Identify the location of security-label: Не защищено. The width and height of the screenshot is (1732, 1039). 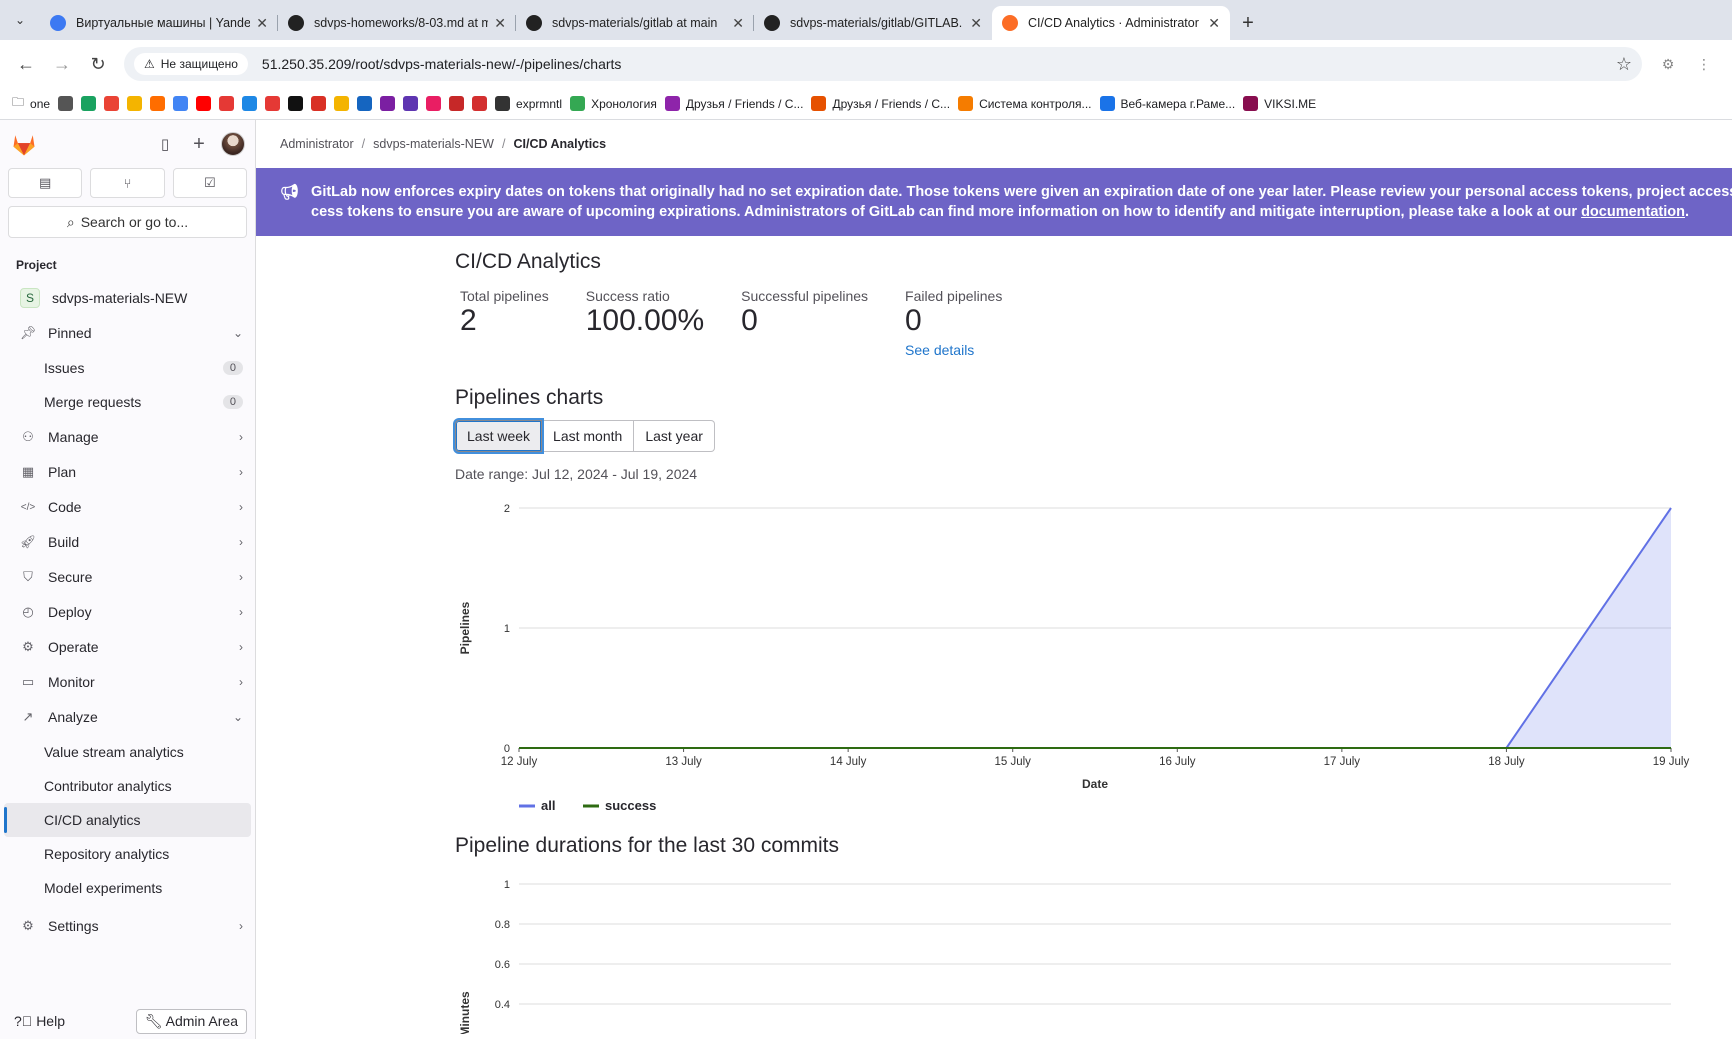
(199, 64).